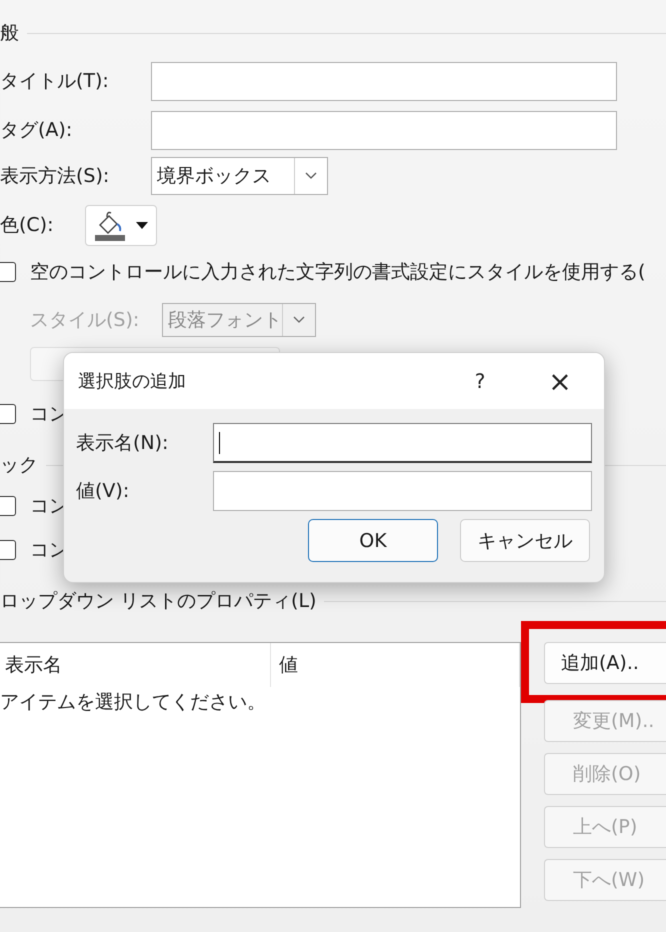 The width and height of the screenshot is (666, 932). Describe the element at coordinates (85, 320) in the screenshot. I see `field-label: スタイル(S):` at that location.